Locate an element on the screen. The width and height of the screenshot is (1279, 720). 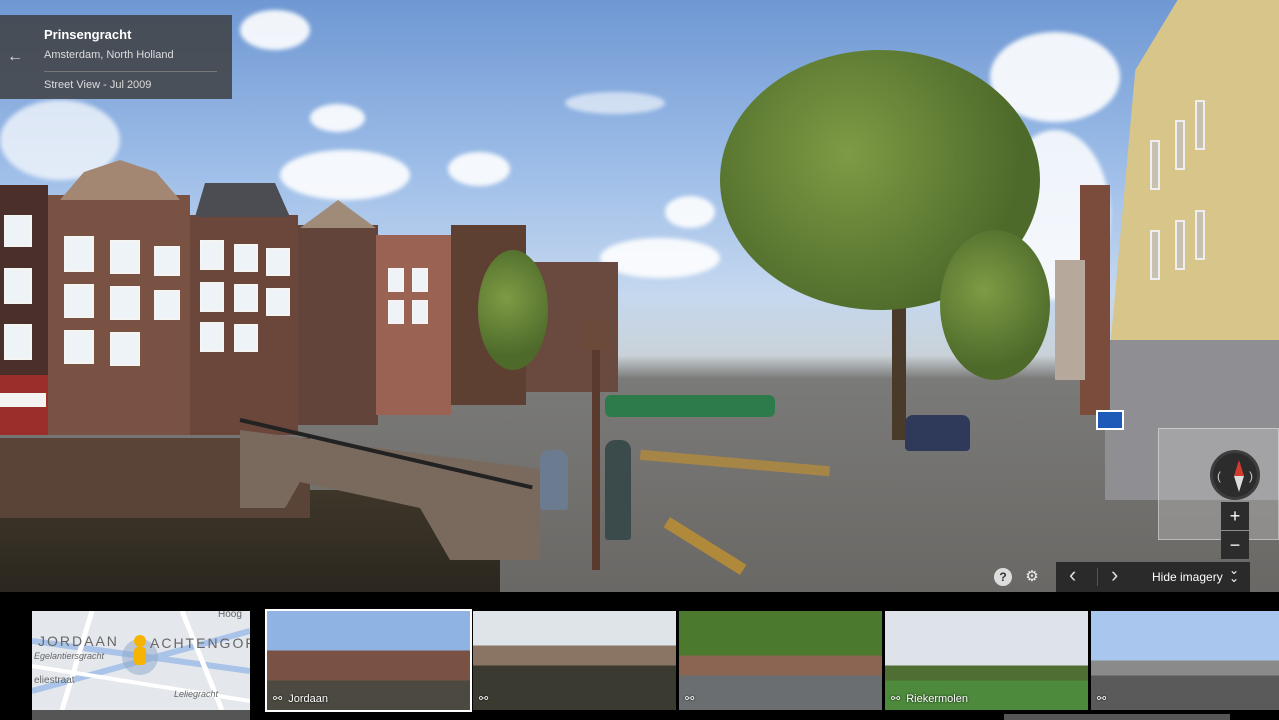
map-label: ACHTENGORD is located at coordinates (200, 643).